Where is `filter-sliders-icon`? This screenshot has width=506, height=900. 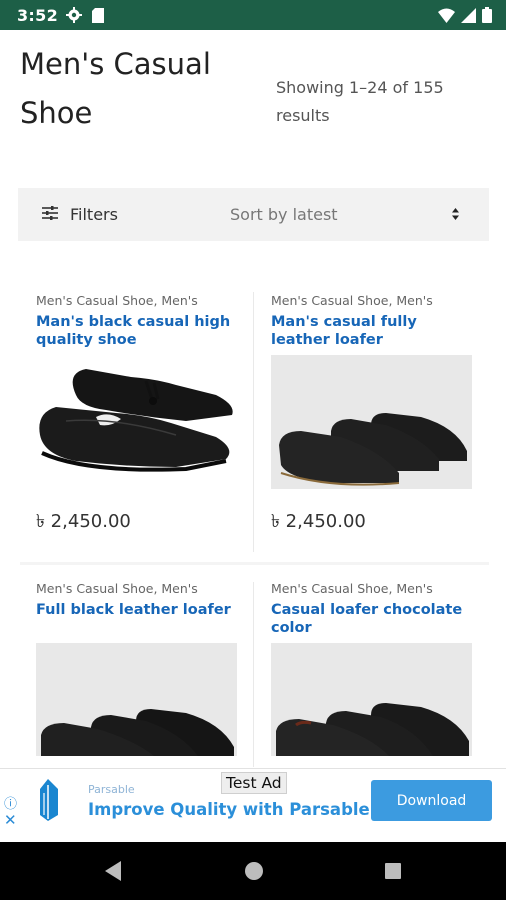
filter-sliders-icon is located at coordinates (50, 214).